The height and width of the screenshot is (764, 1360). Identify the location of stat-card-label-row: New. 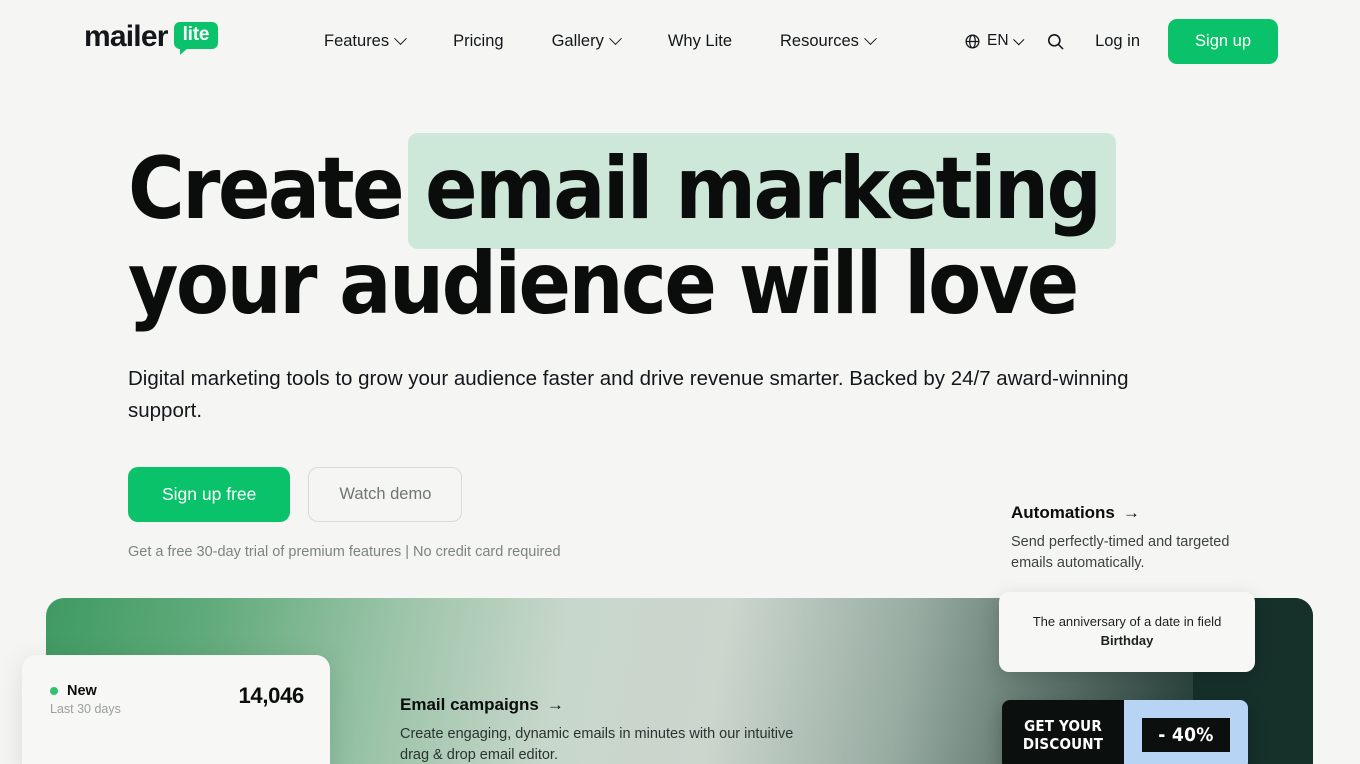
(85, 691).